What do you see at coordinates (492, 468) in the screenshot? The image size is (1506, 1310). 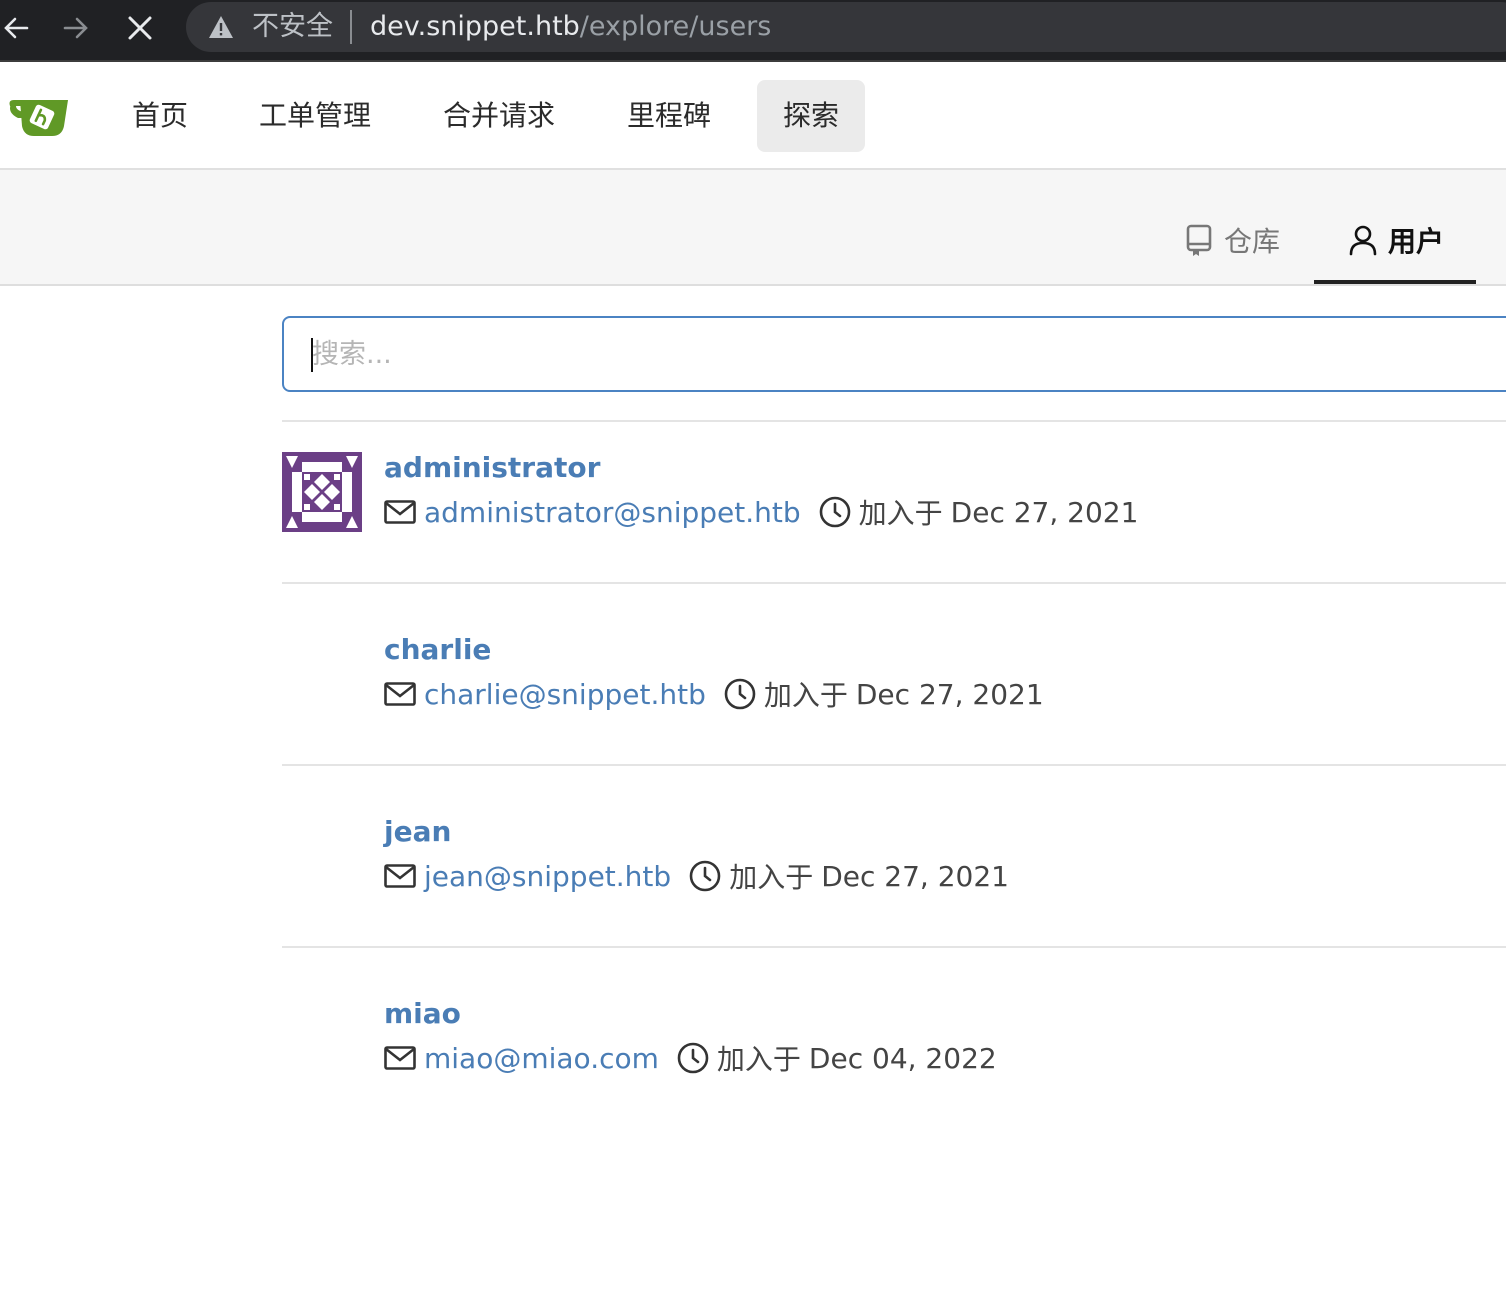 I see `user-name-link: administrator` at bounding box center [492, 468].